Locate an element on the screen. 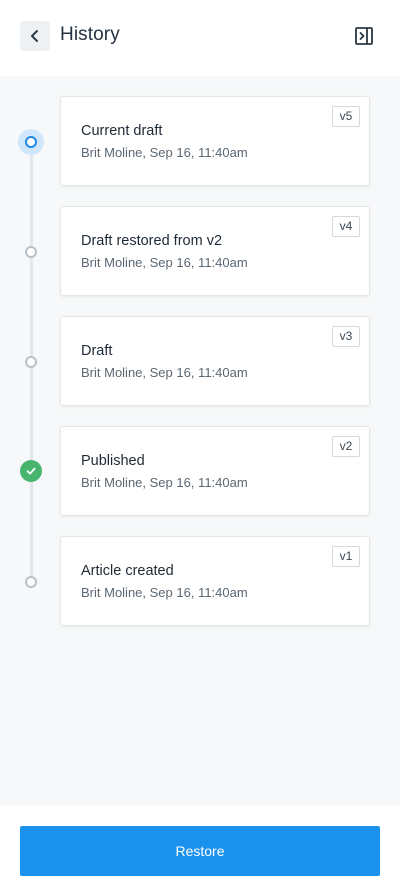 The height and width of the screenshot is (896, 400). version-badge: v4 is located at coordinates (346, 226).